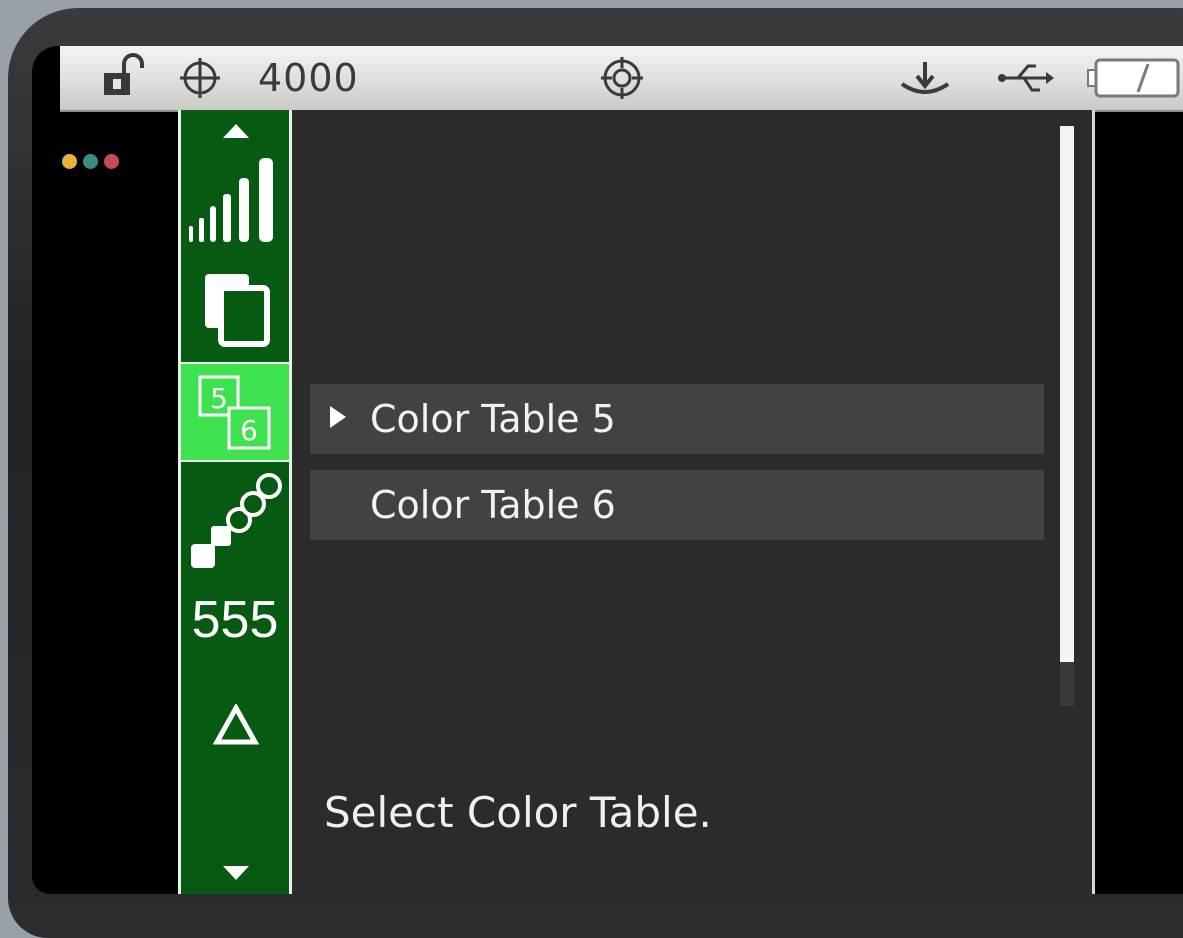 This screenshot has width=1183, height=938. I want to click on scrollbar-track, so click(1067, 416).